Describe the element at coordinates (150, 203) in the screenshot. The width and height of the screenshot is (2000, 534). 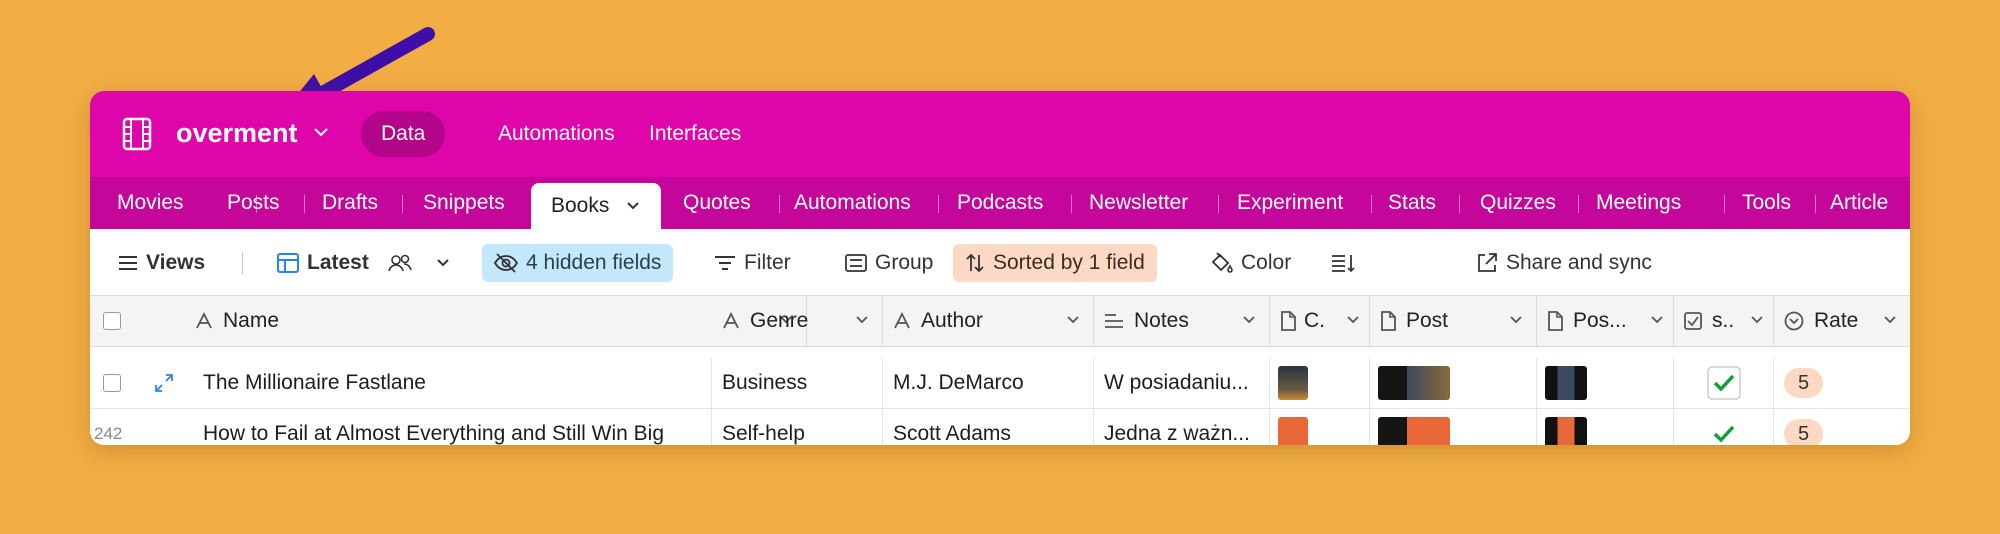
I see `tab-movies: Movies` at that location.